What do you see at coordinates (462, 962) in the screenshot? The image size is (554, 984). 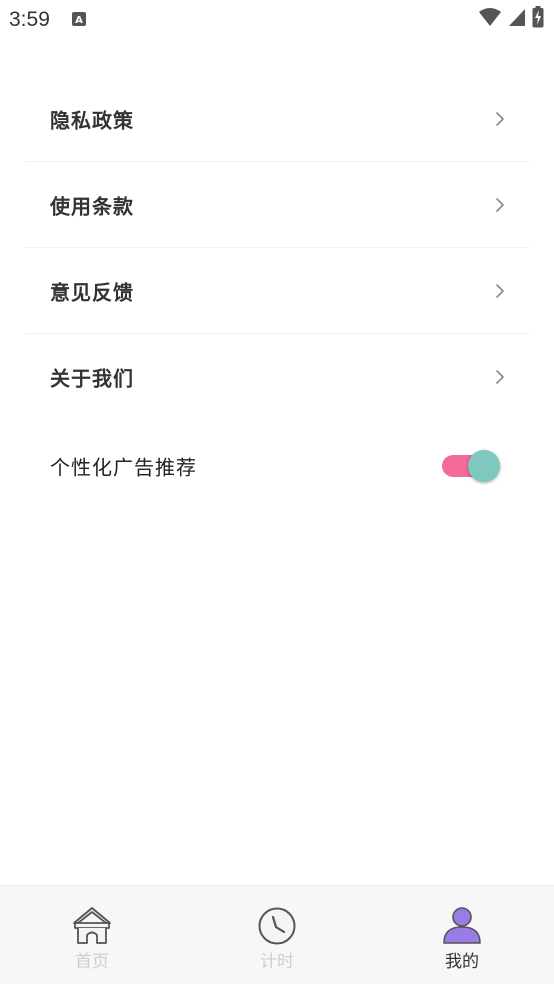 I see `tab-mine-label: 我的` at bounding box center [462, 962].